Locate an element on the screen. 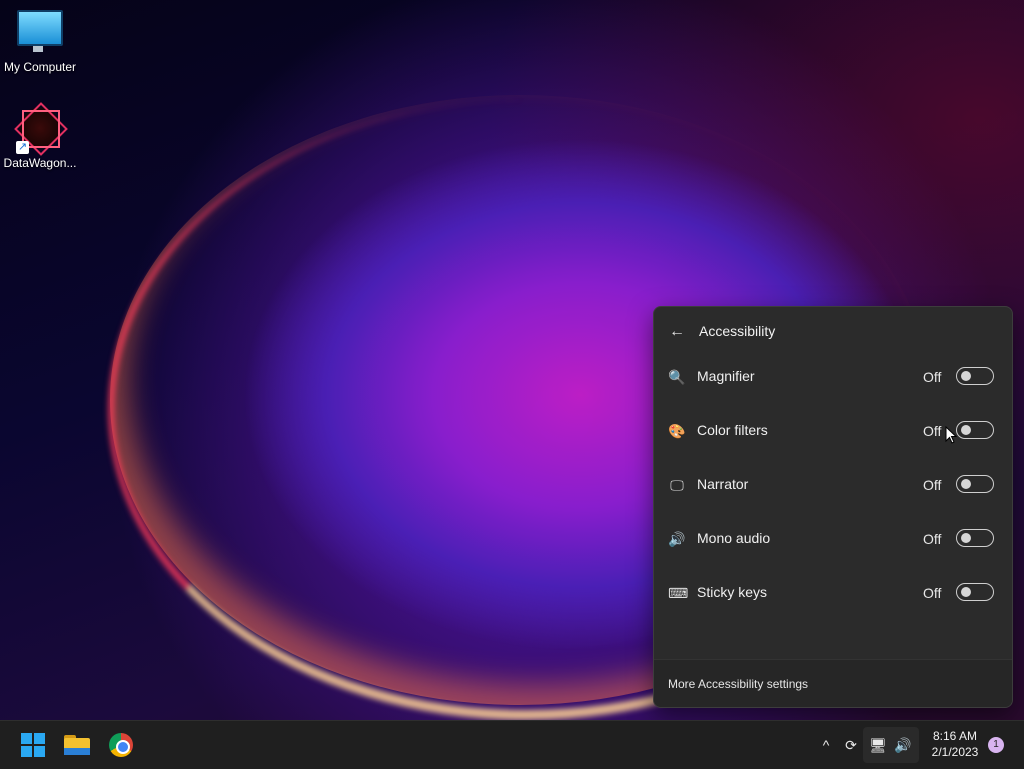  back-arrow-icon: ← is located at coordinates (677, 332).